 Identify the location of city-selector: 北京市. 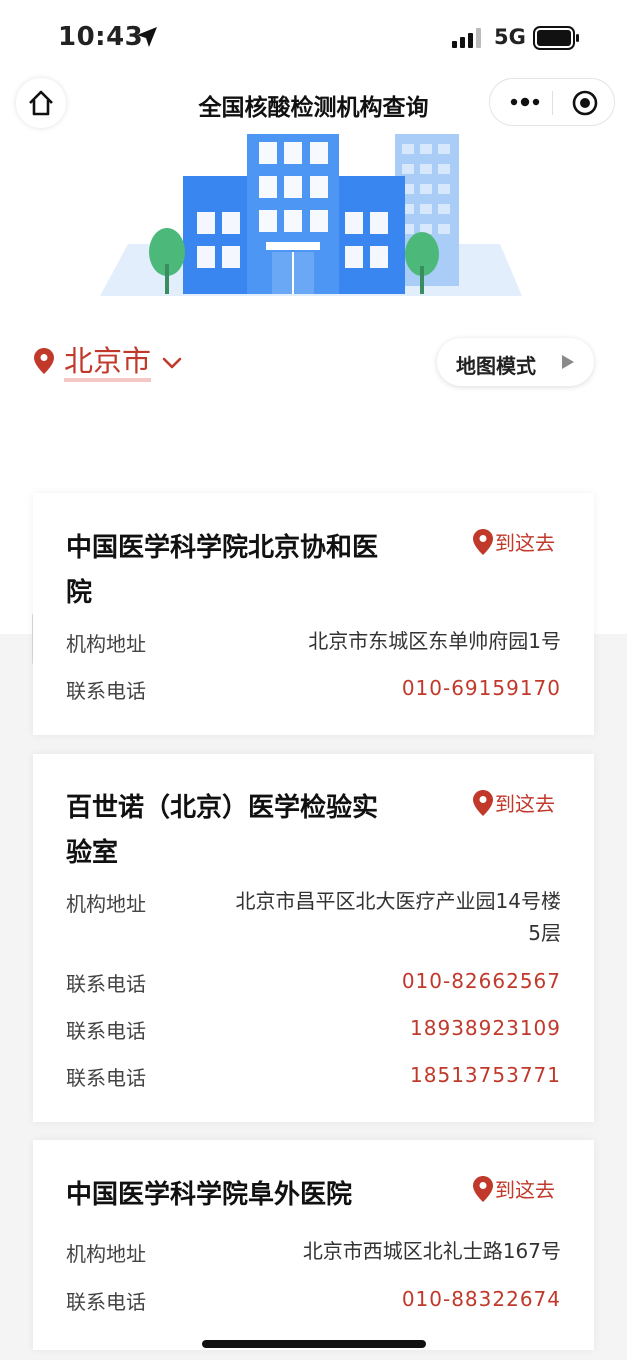
(108, 363).